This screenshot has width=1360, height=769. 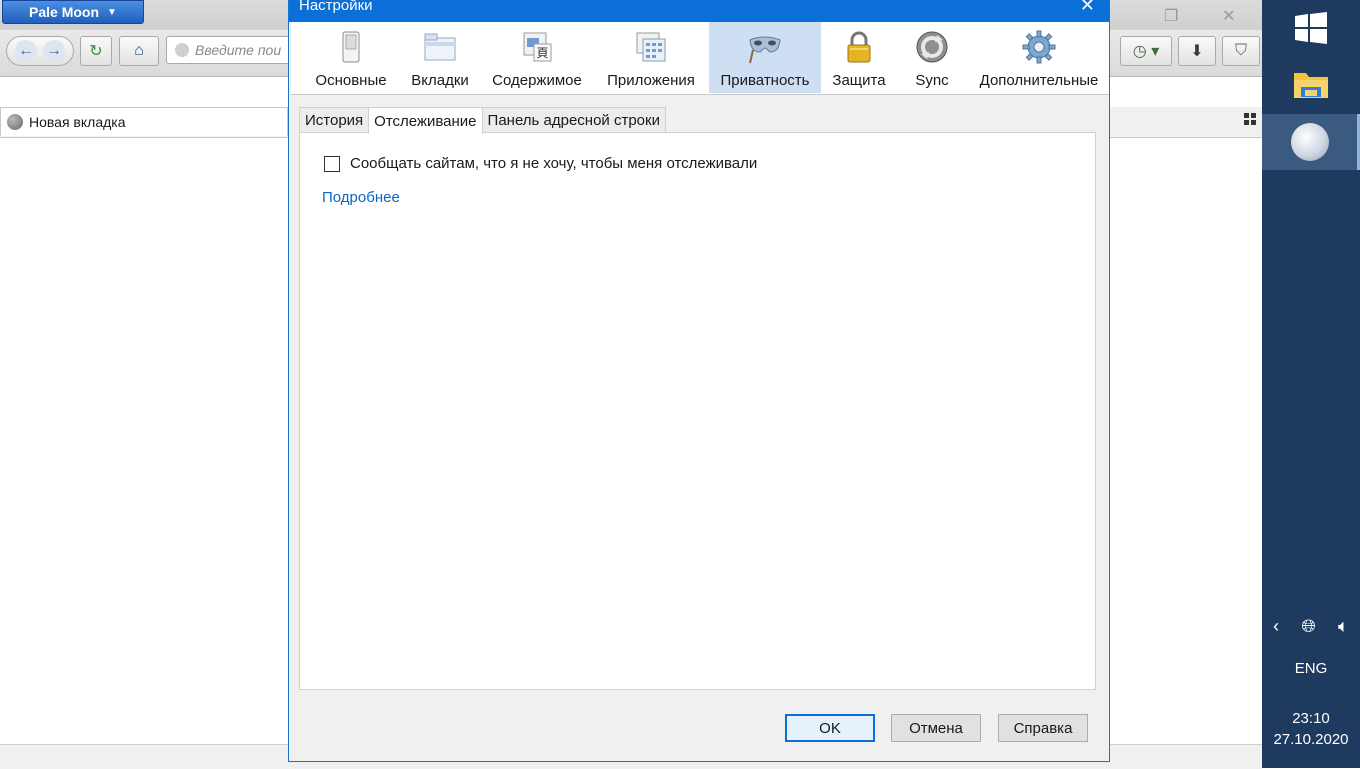 What do you see at coordinates (425, 120) in the screenshot?
I see `tab-tracking: Отслеживание` at bounding box center [425, 120].